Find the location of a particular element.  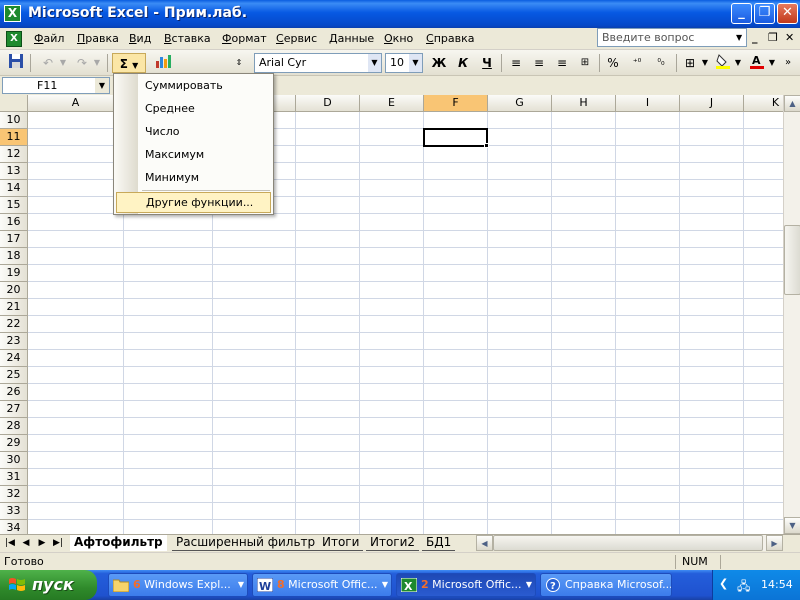

row-header-18: 18 is located at coordinates (14, 256).